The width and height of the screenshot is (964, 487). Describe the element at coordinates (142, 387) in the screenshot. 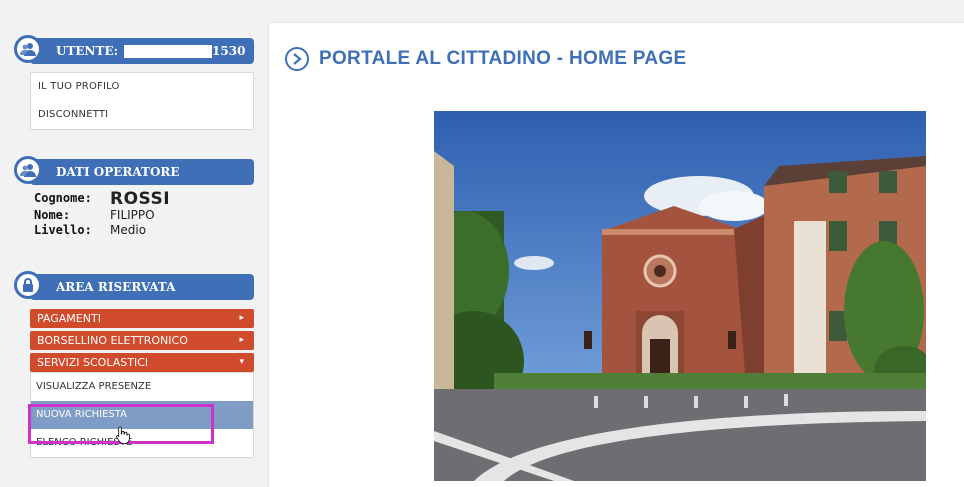

I see `submenu-visualizza-presenze: VISUALIZZA PRESENZE` at that location.